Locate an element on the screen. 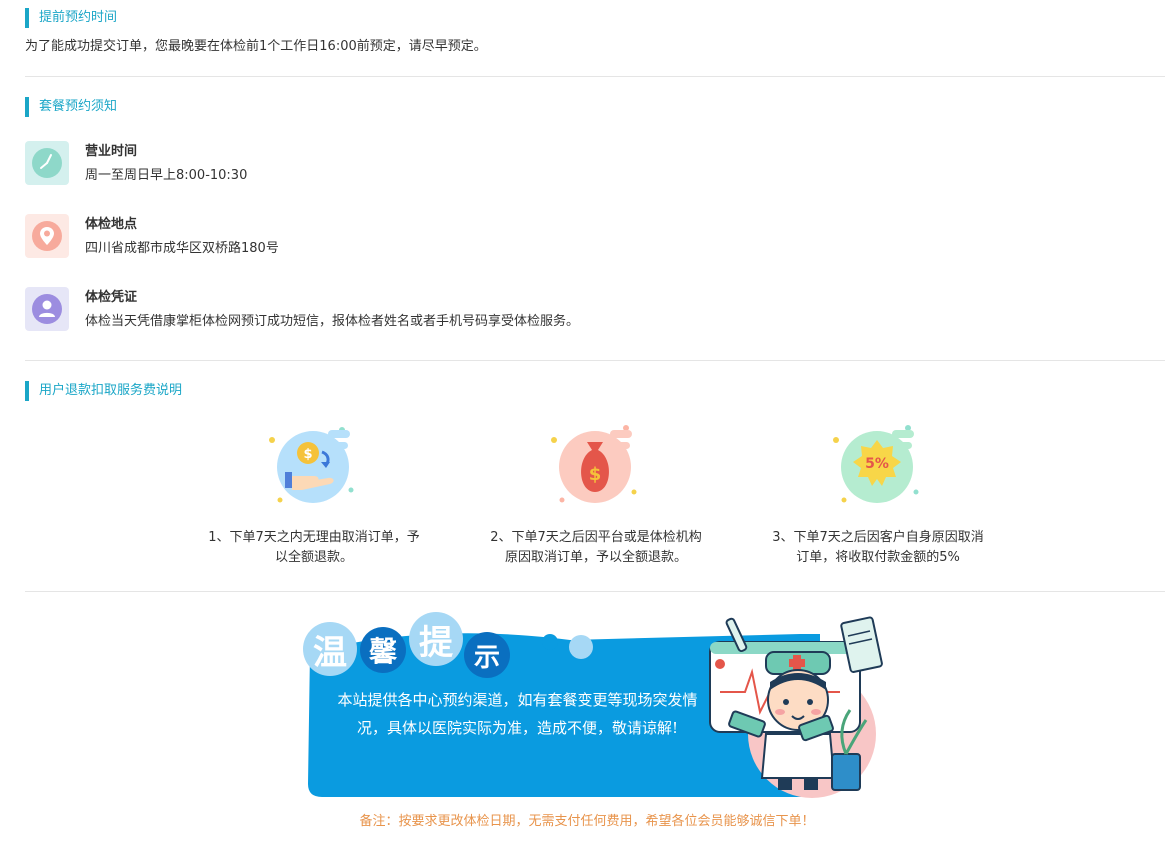 The width and height of the screenshot is (1174, 845). section-title-advance: 提前预约时间 is located at coordinates (71, 18).